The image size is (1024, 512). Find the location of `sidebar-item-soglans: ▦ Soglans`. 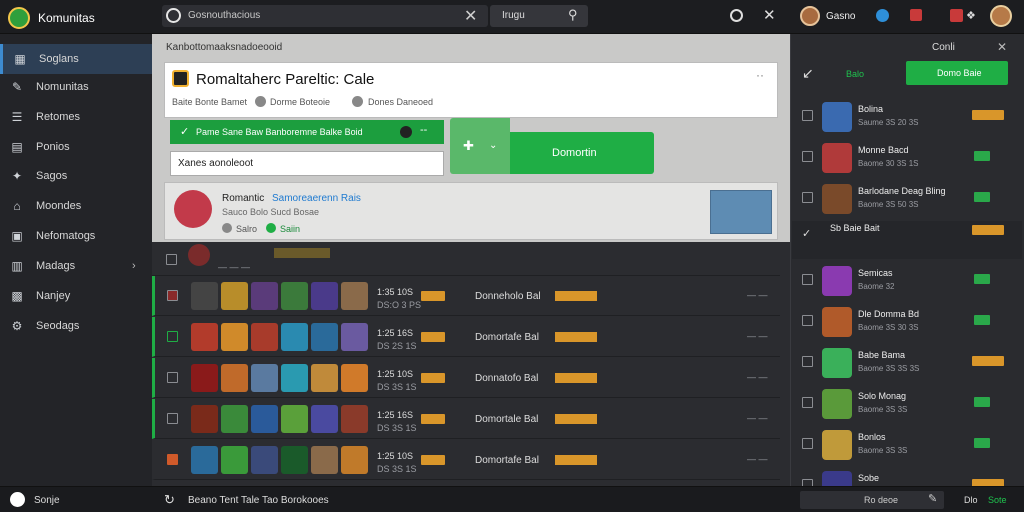

sidebar-item-soglans: ▦ Soglans is located at coordinates (76, 59).